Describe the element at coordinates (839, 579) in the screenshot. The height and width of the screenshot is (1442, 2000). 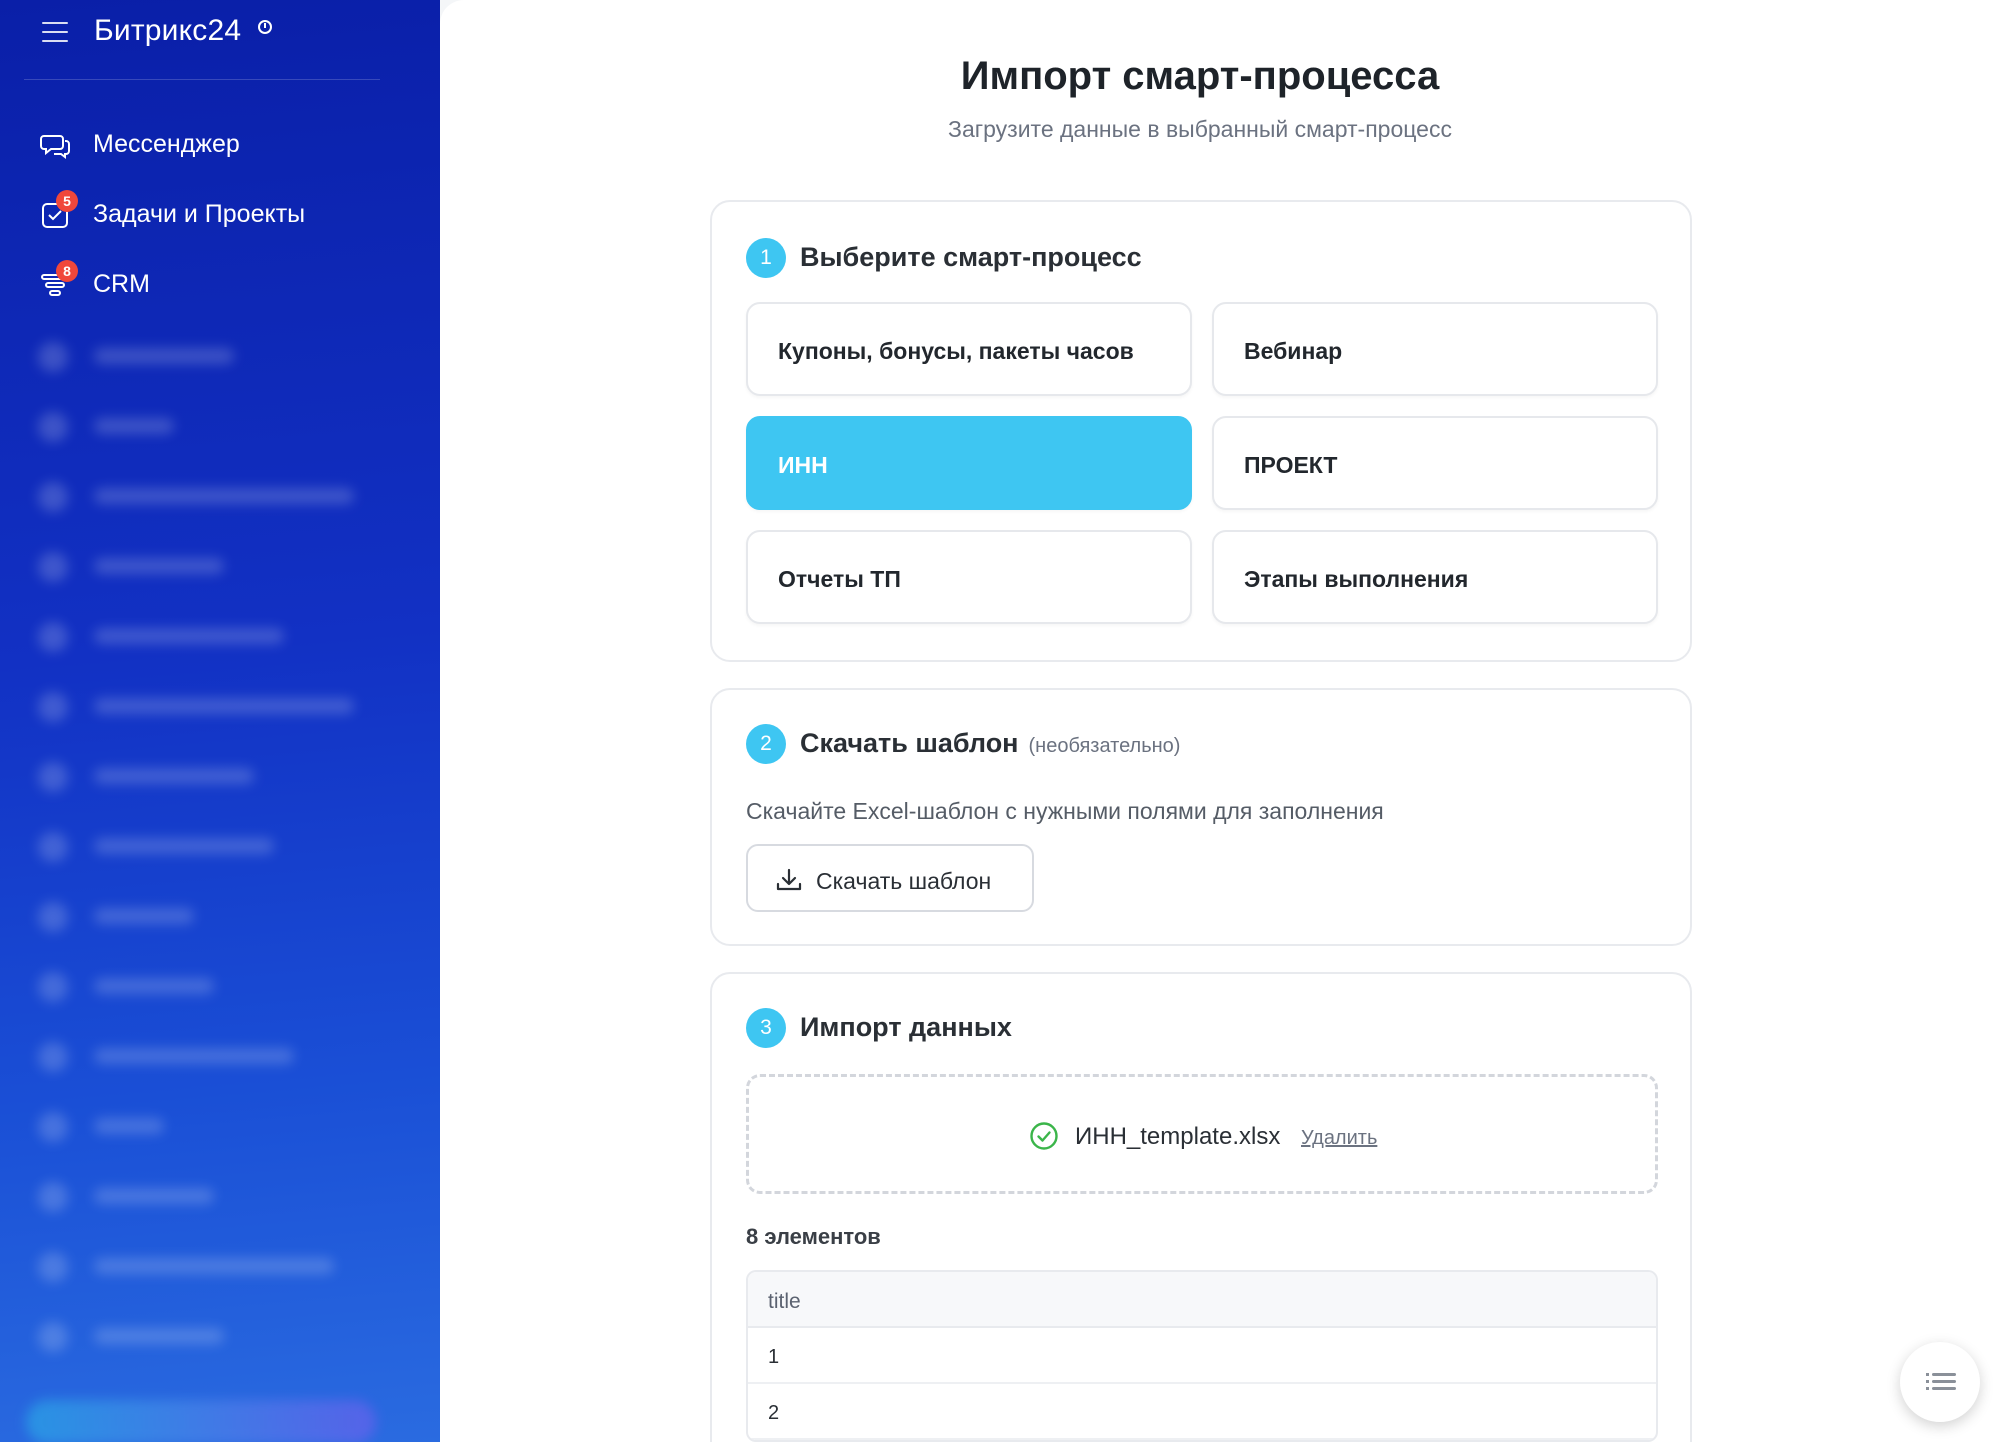
I see `option-label: Отчеты ТП` at that location.